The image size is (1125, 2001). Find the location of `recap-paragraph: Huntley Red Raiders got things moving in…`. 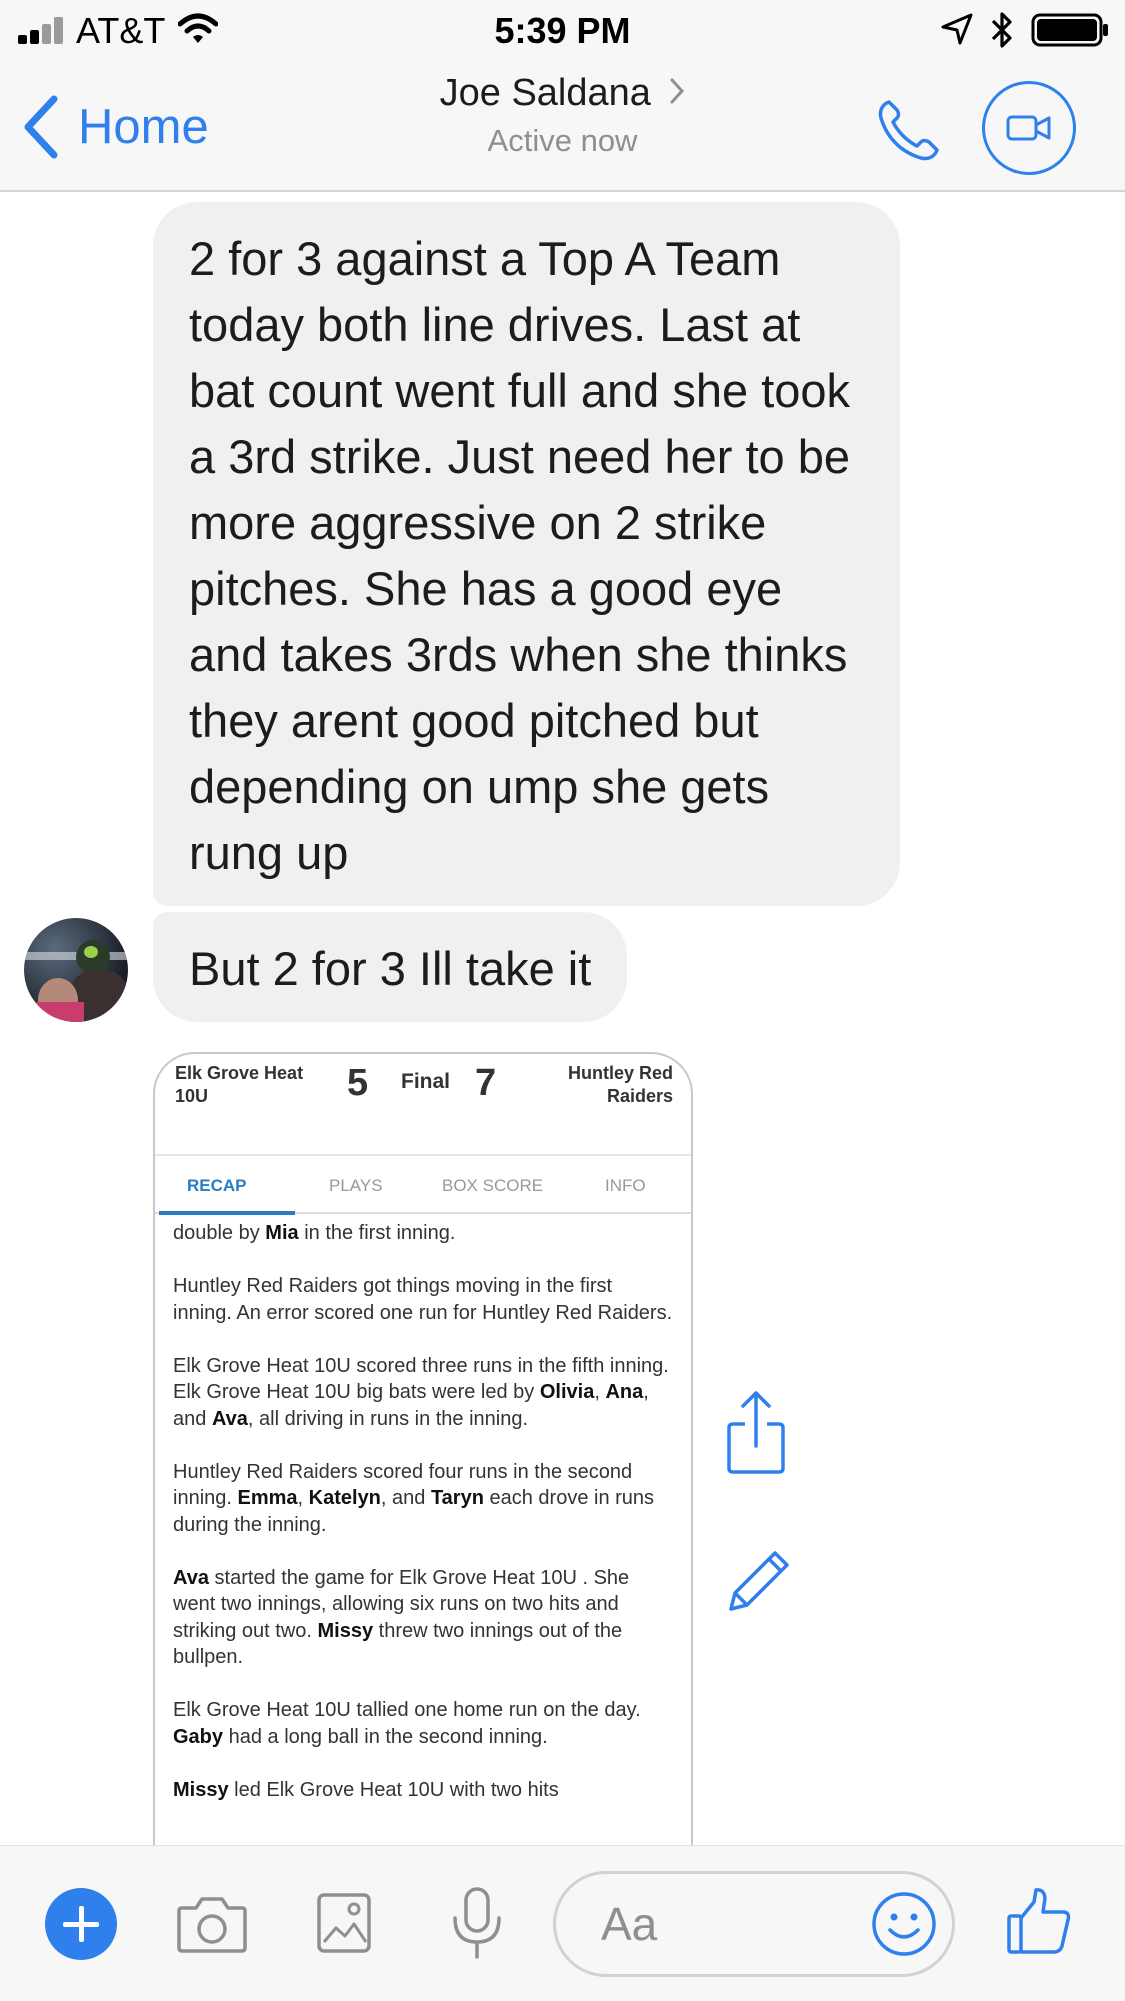

recap-paragraph: Huntley Red Raiders got things moving in… is located at coordinates (423, 1299).